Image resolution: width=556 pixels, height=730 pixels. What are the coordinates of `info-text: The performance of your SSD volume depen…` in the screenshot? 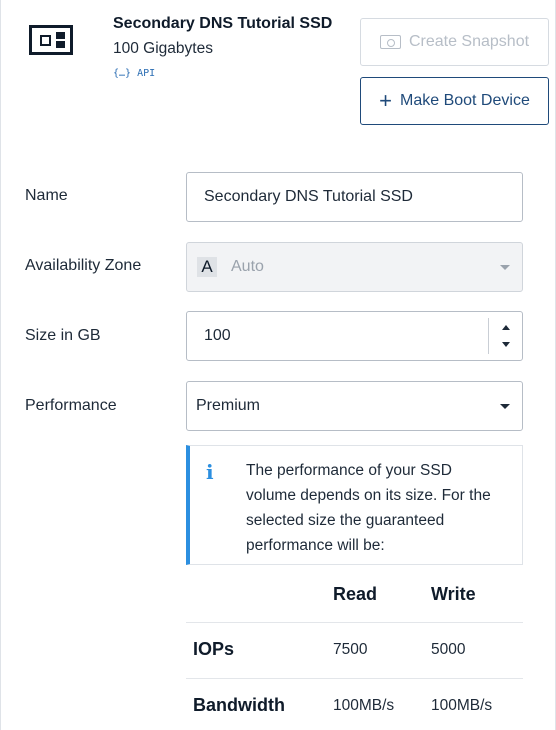 It's located at (368, 508).